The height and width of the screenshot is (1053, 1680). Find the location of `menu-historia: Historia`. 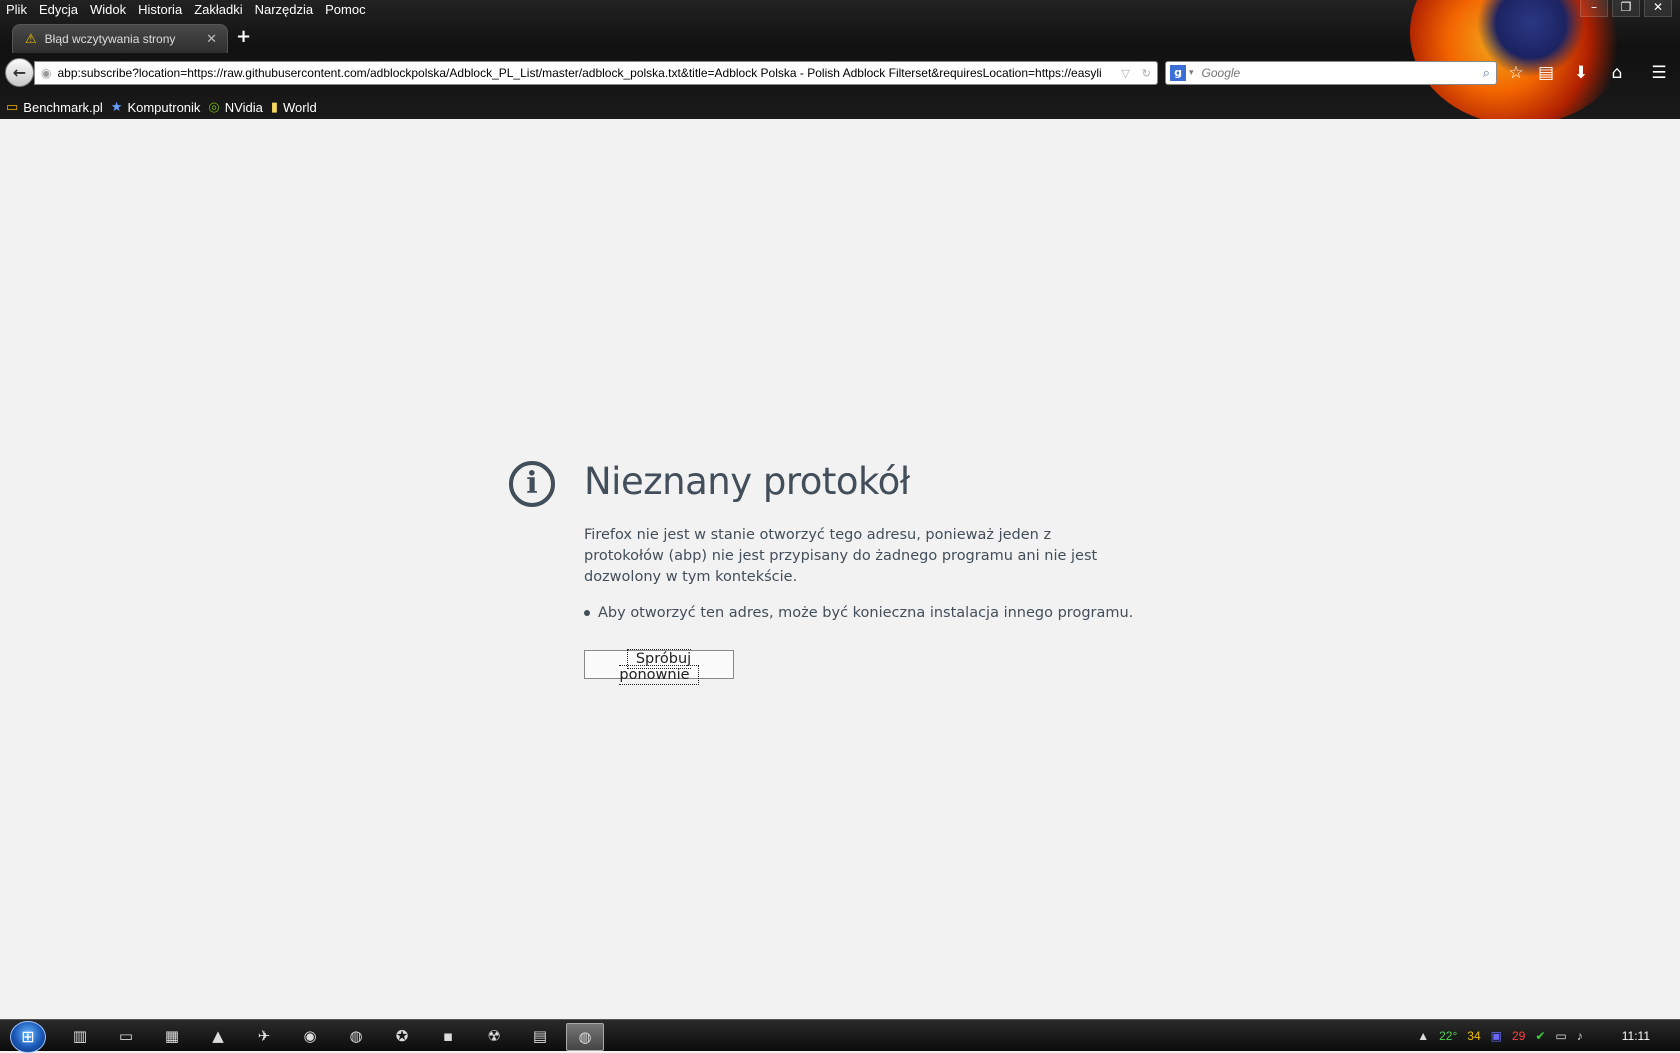

menu-historia: Historia is located at coordinates (160, 10).